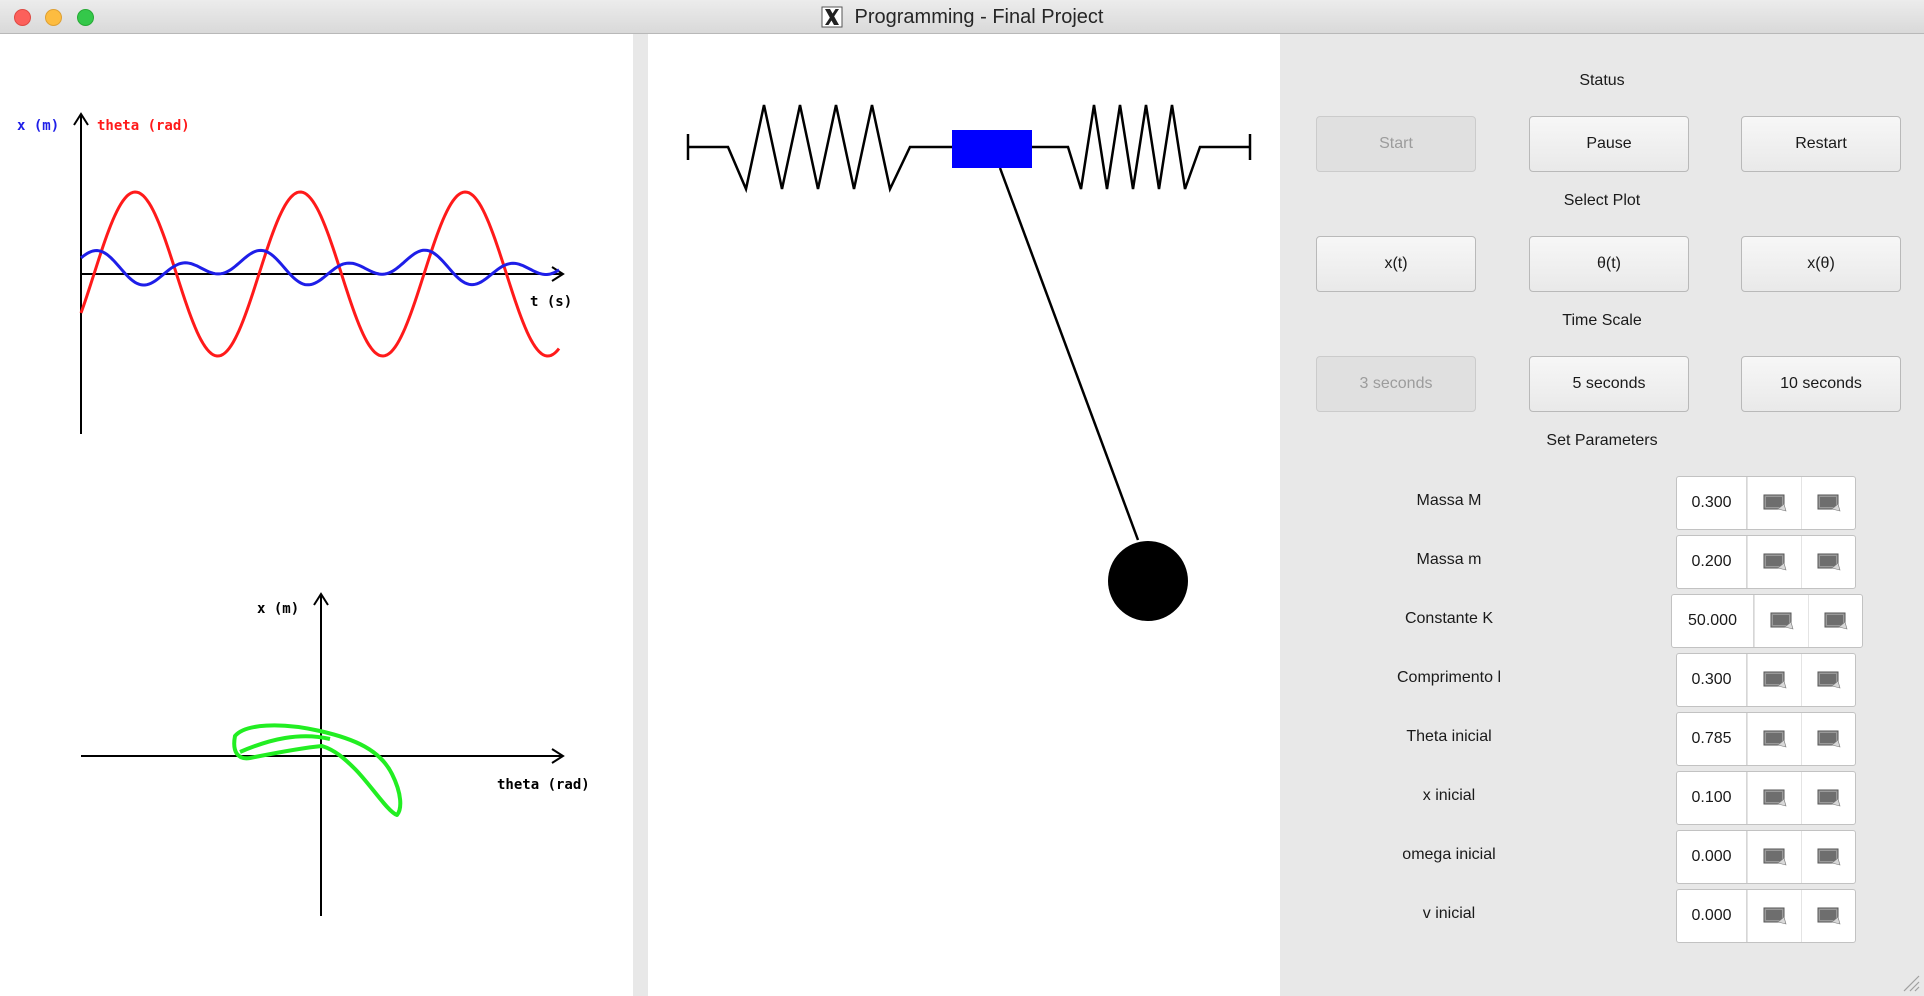  I want to click on param-spinner-comprimento-l: 0.300, so click(1766, 680).